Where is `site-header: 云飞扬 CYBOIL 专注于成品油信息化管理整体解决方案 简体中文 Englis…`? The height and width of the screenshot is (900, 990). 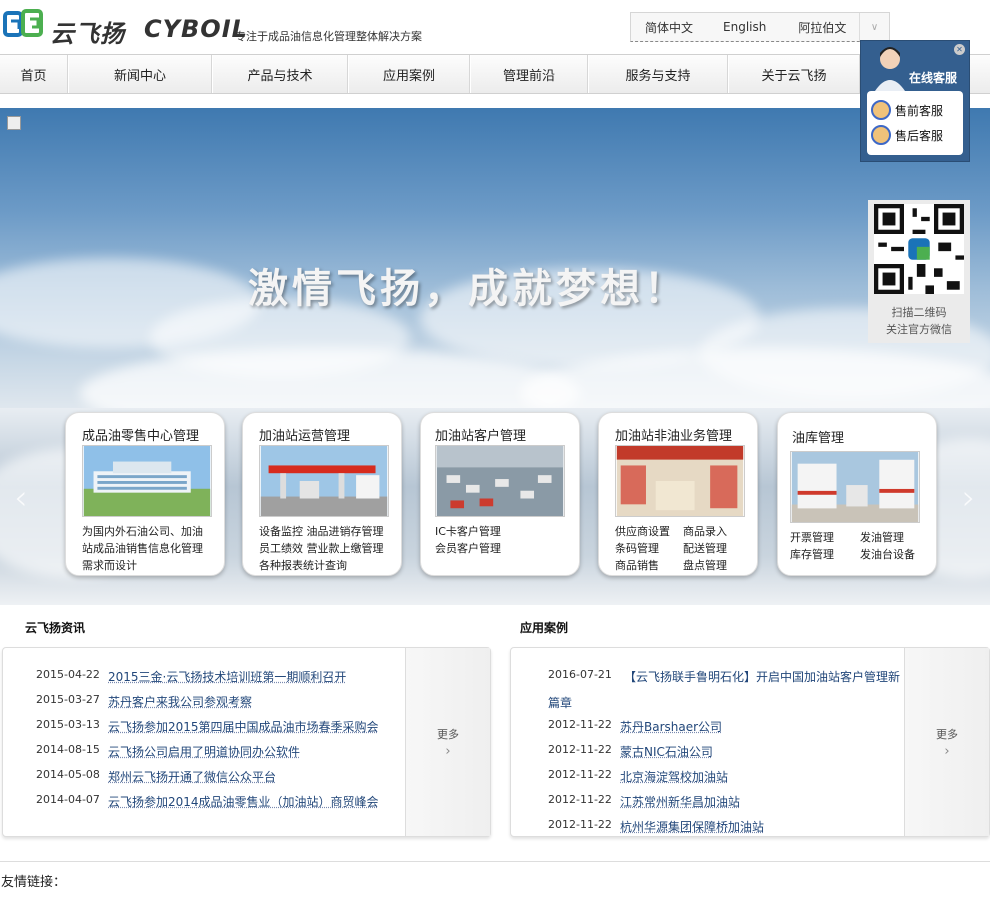 site-header: 云飞扬 CYBOIL 专注于成品油信息化管理整体解决方案 简体中文 Englis… is located at coordinates (495, 26).